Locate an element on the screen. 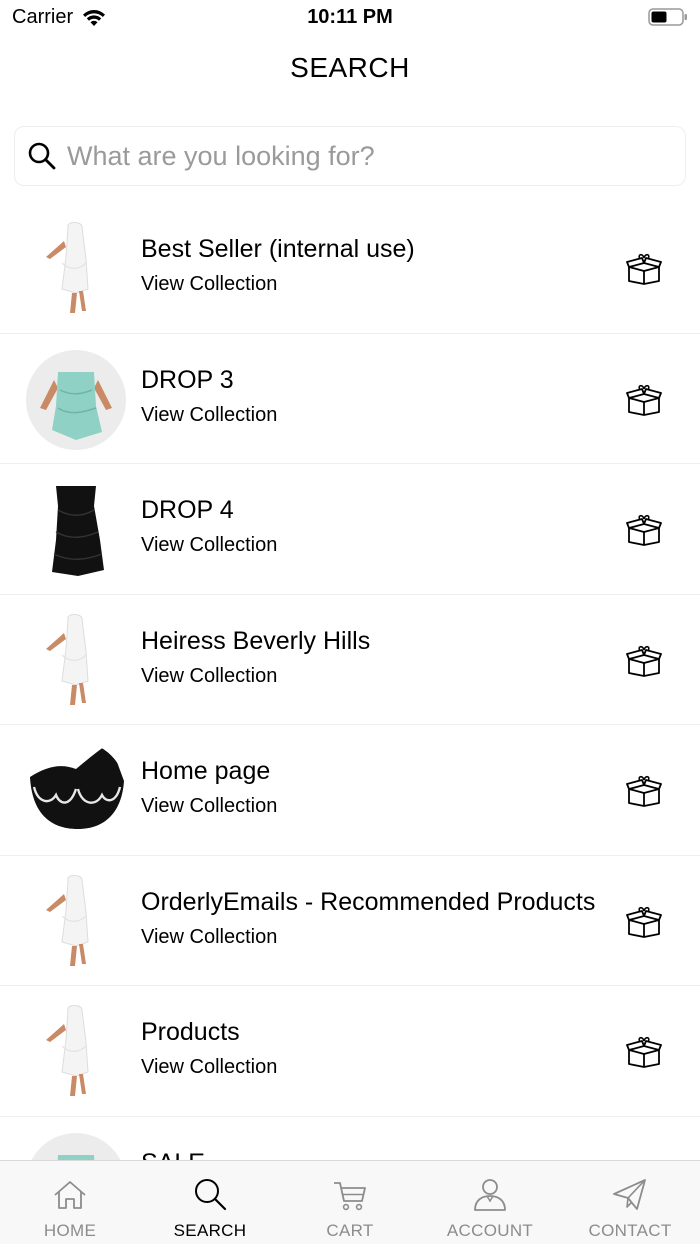  tab-bar: HOME SEARCH CART ACCOUNT CONTACT is located at coordinates (350, 1202).